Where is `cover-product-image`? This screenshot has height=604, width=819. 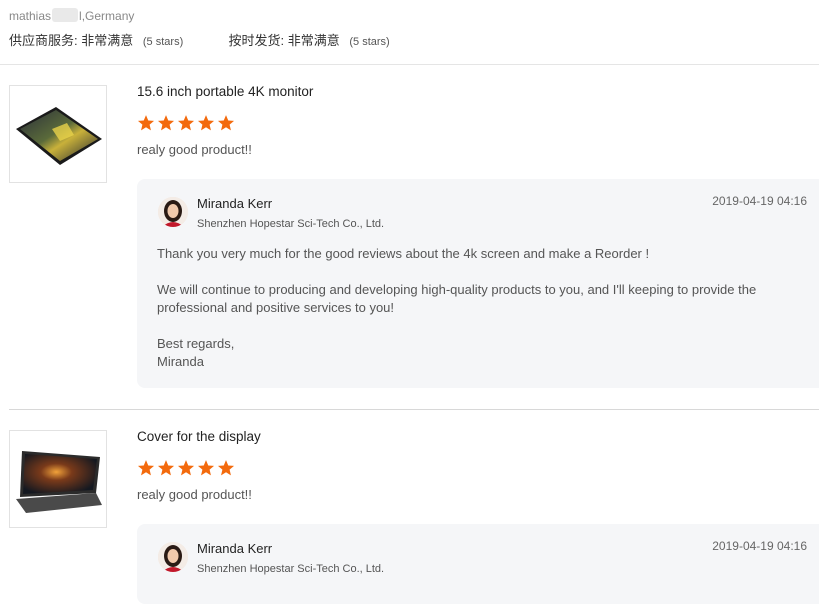 cover-product-image is located at coordinates (58, 479).